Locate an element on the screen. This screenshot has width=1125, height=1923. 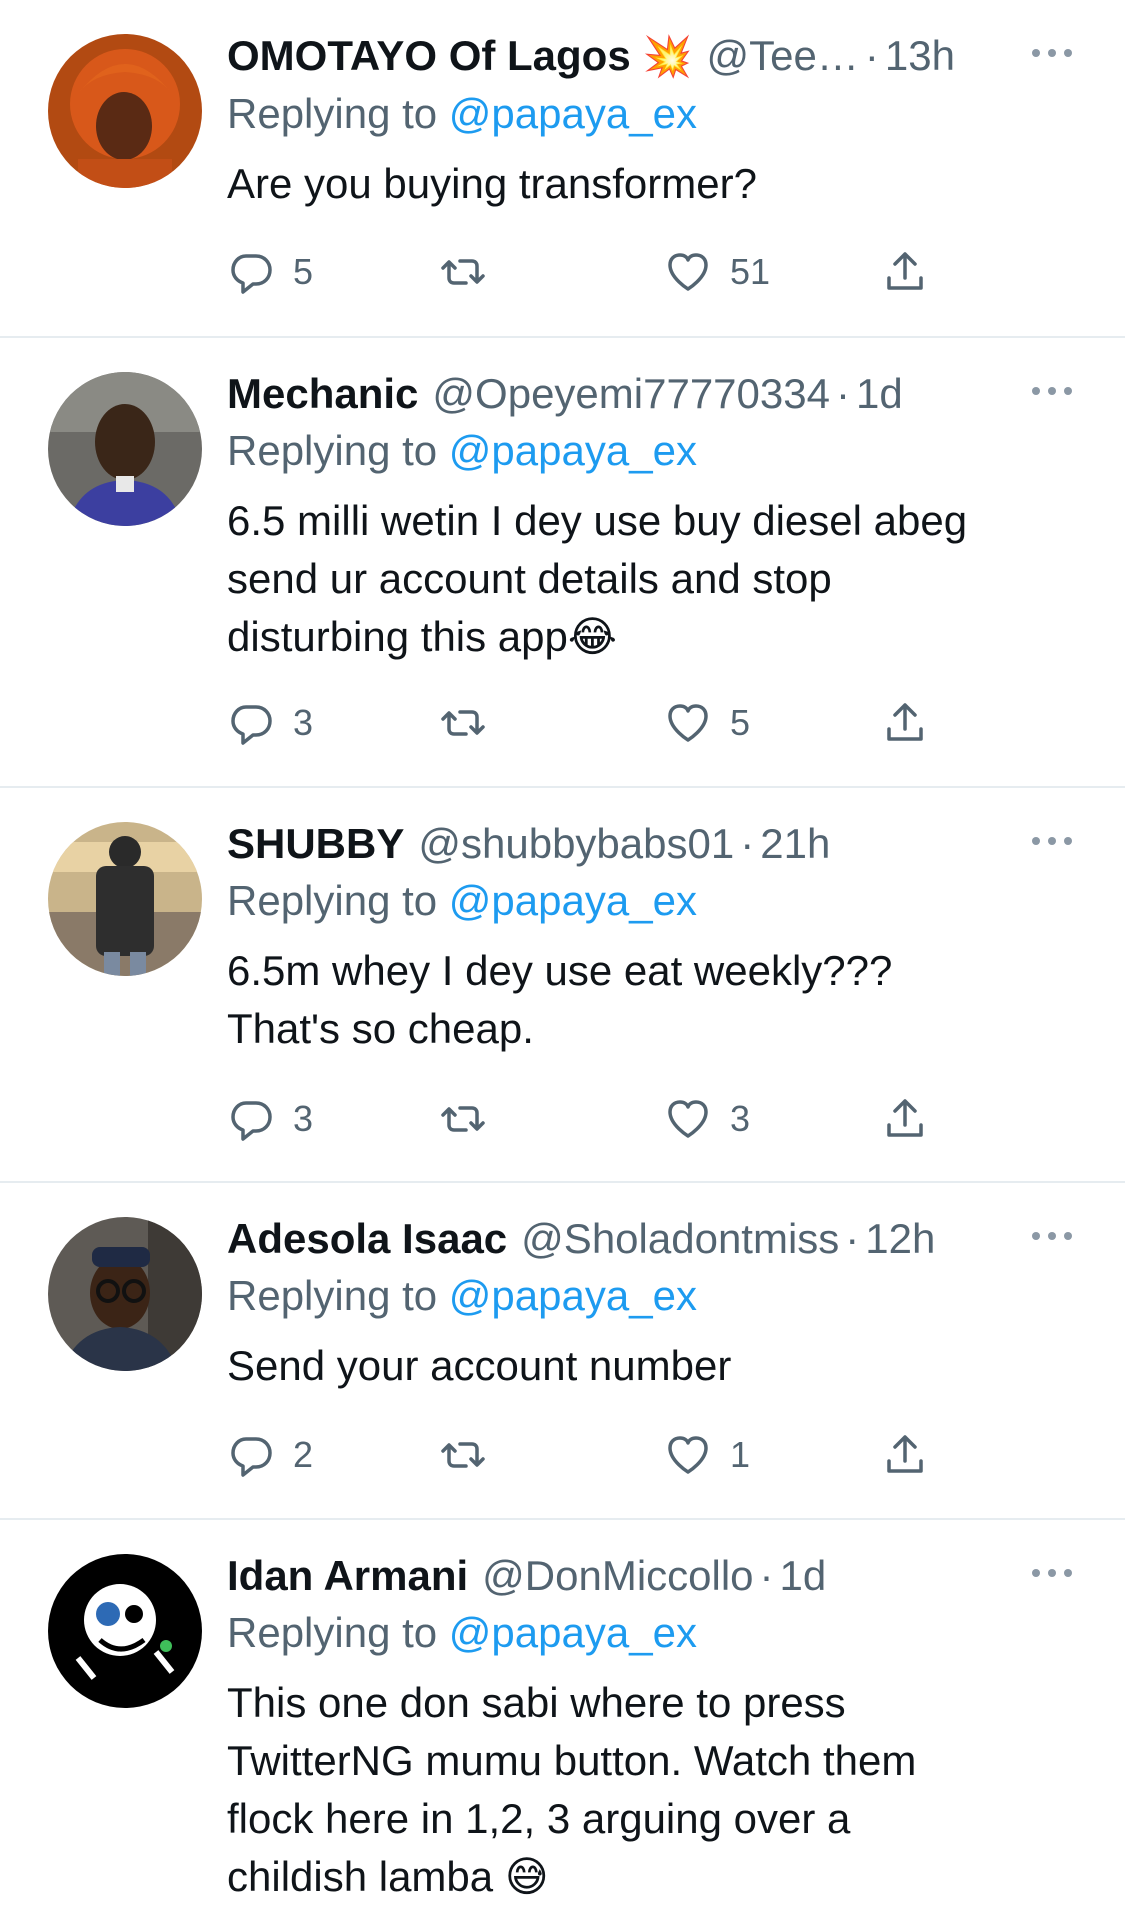
reply-count: 5 is located at coordinates (303, 271).